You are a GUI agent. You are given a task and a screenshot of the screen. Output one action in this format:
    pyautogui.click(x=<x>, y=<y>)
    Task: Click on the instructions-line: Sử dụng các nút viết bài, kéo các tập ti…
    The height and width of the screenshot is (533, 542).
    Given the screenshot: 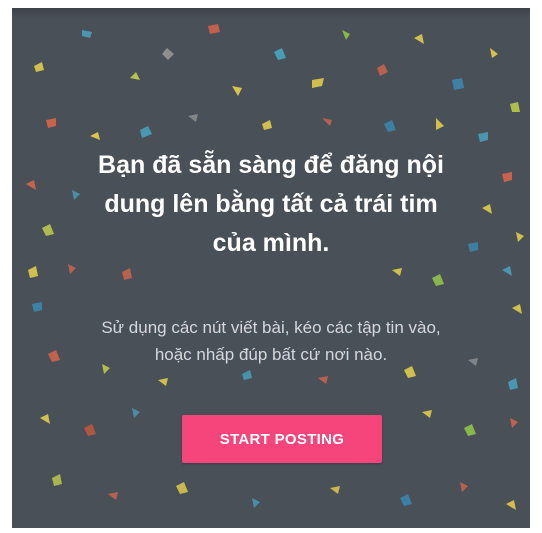 What is the action you would take?
    pyautogui.click(x=271, y=327)
    